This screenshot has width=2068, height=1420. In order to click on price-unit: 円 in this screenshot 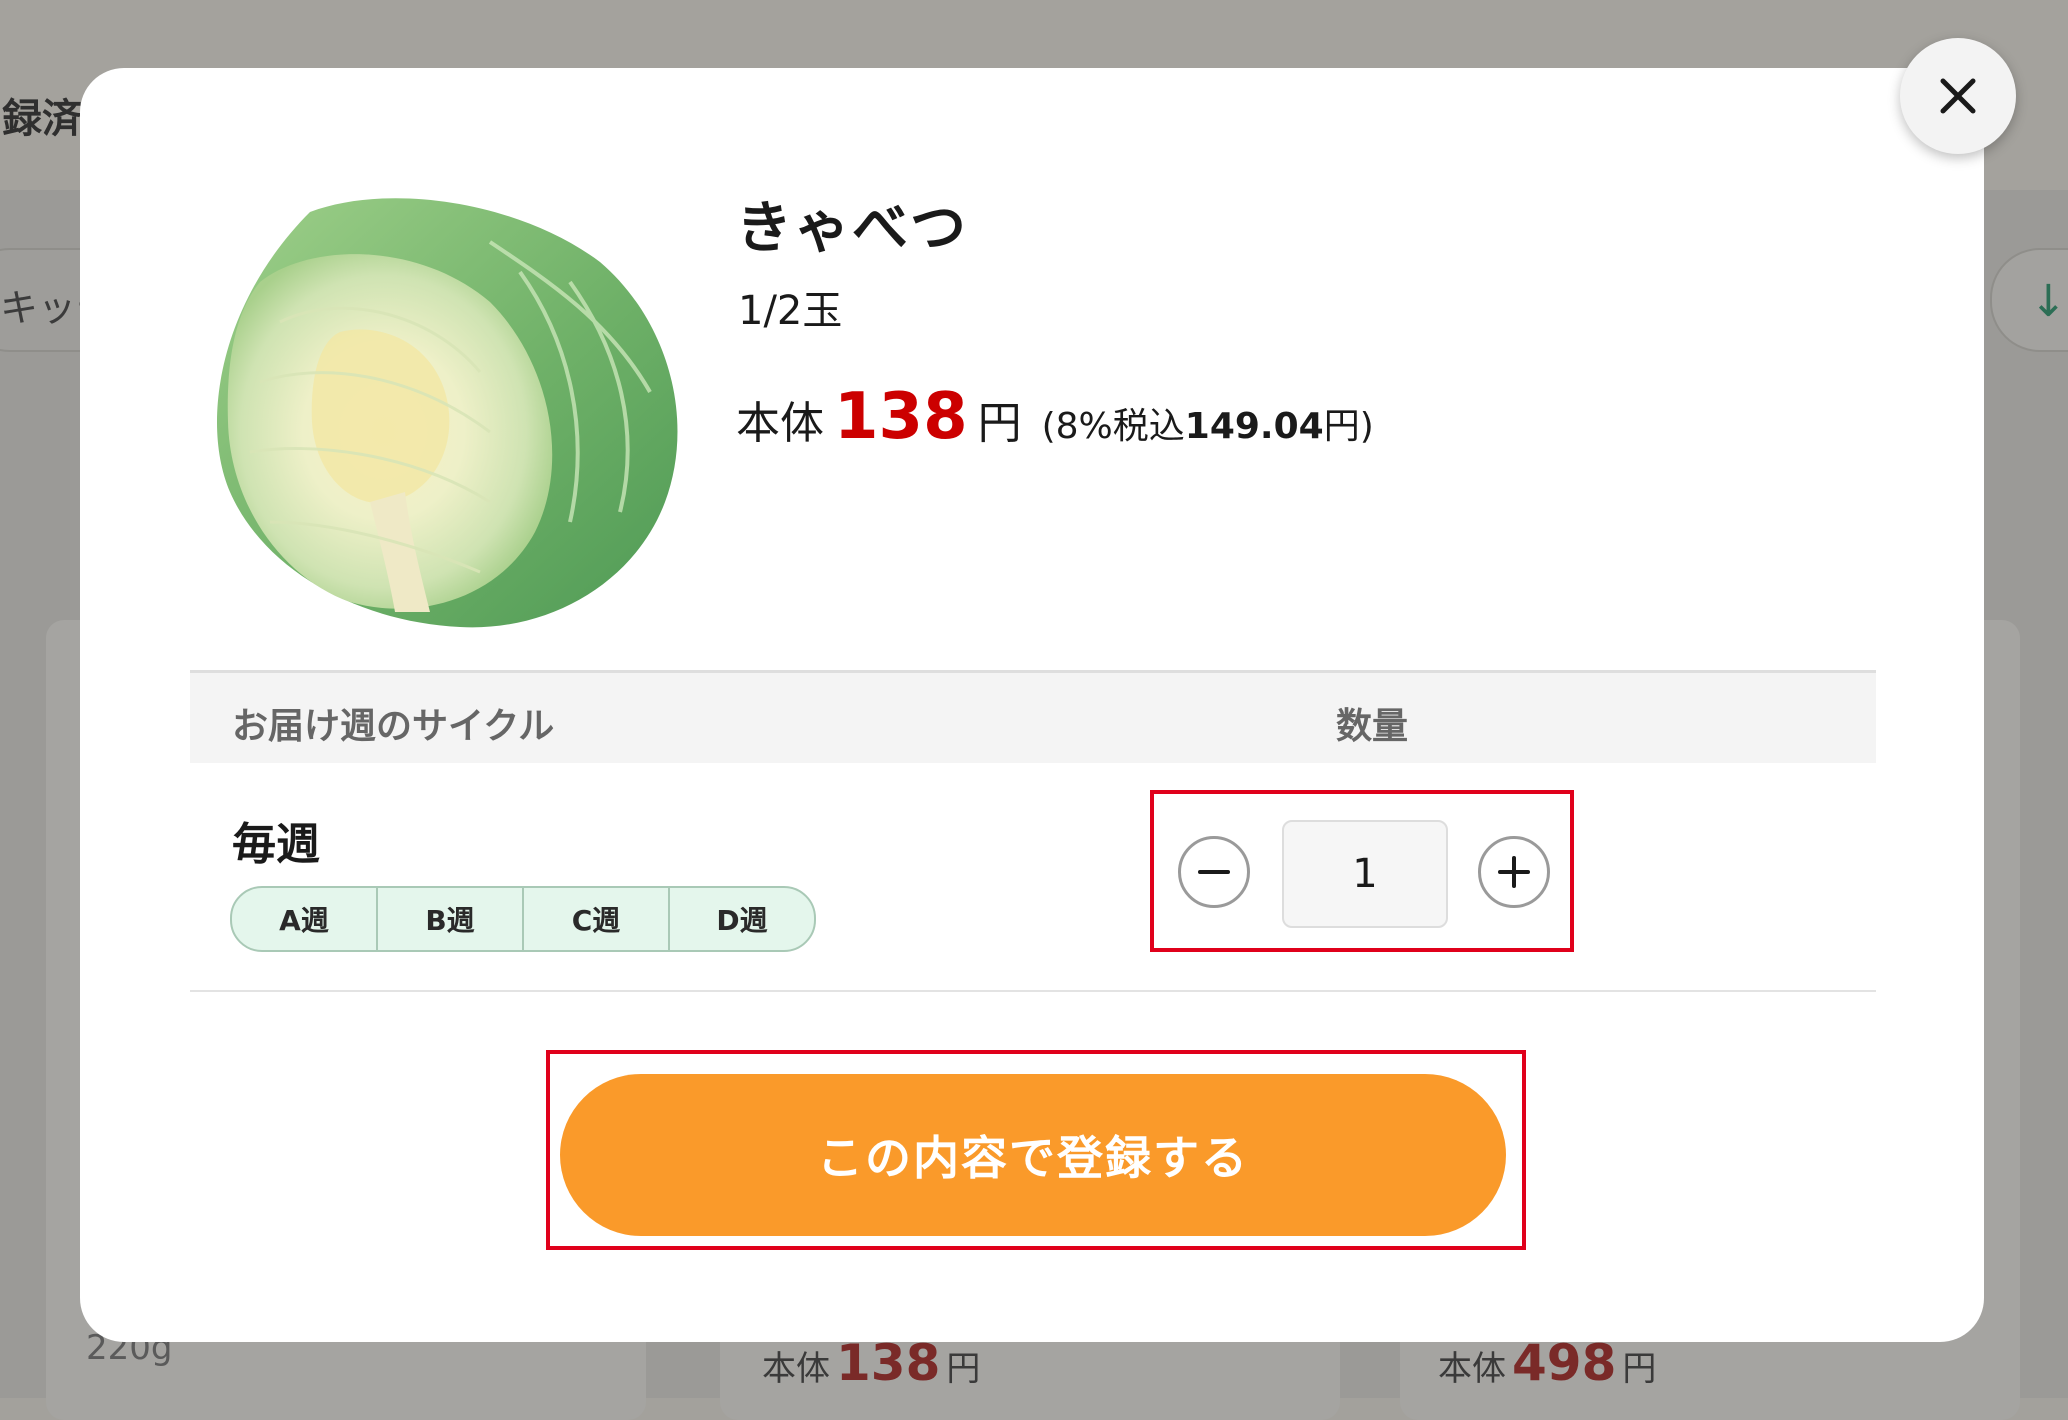, I will do `click(999, 423)`.